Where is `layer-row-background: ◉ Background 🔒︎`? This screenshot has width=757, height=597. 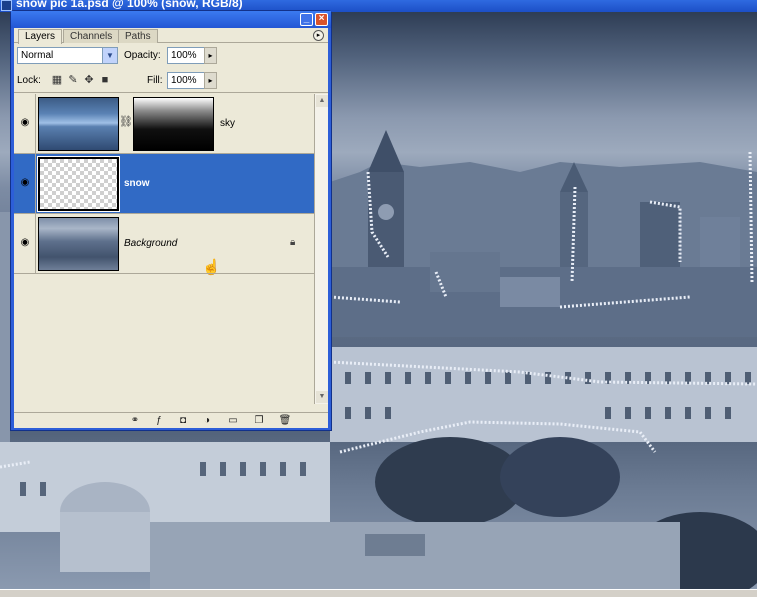 layer-row-background: ◉ Background 🔒︎ is located at coordinates (164, 244).